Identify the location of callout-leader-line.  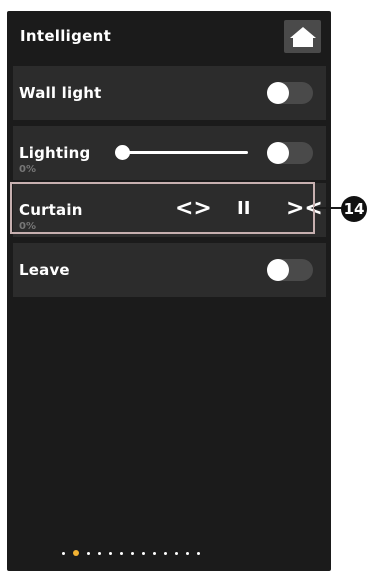
(328, 208).